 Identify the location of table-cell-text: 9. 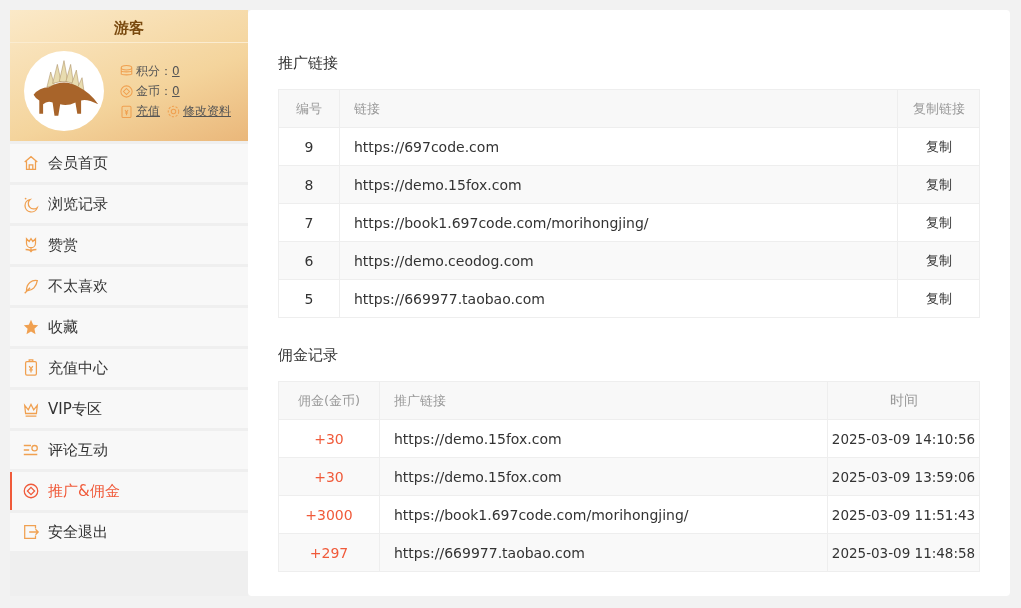
(309, 147).